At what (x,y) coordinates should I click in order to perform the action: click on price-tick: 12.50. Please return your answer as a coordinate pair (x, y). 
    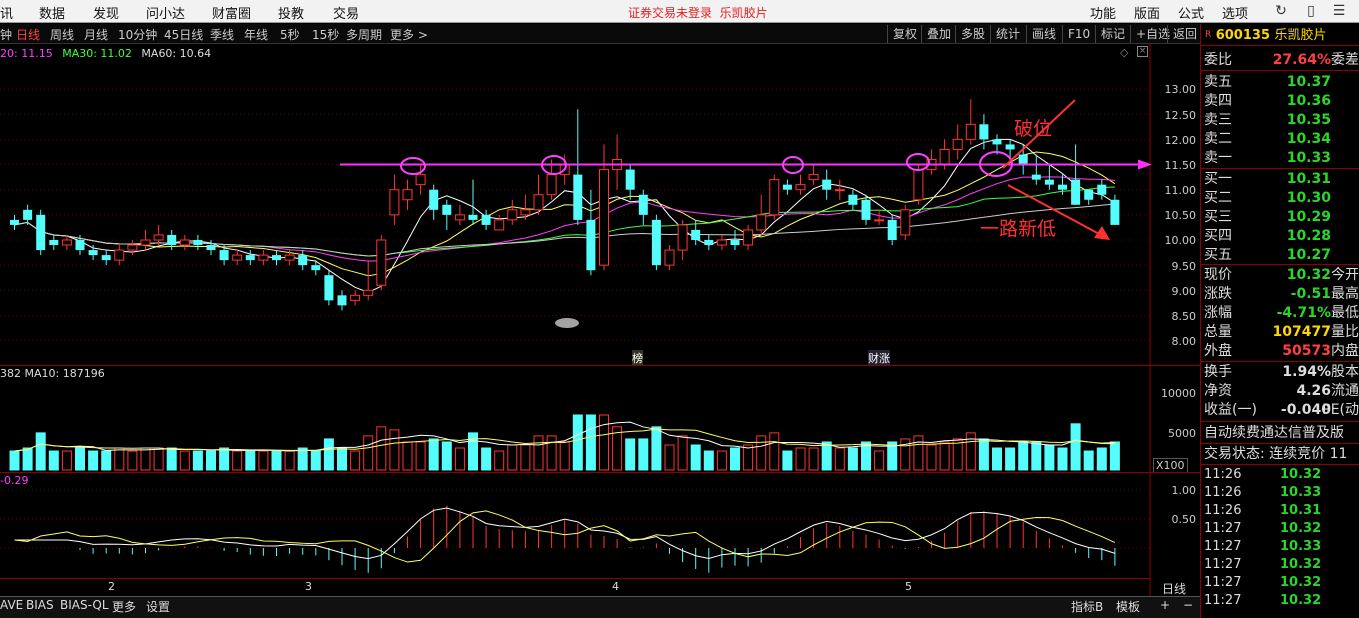
    Looking at the image, I should click on (1180, 115).